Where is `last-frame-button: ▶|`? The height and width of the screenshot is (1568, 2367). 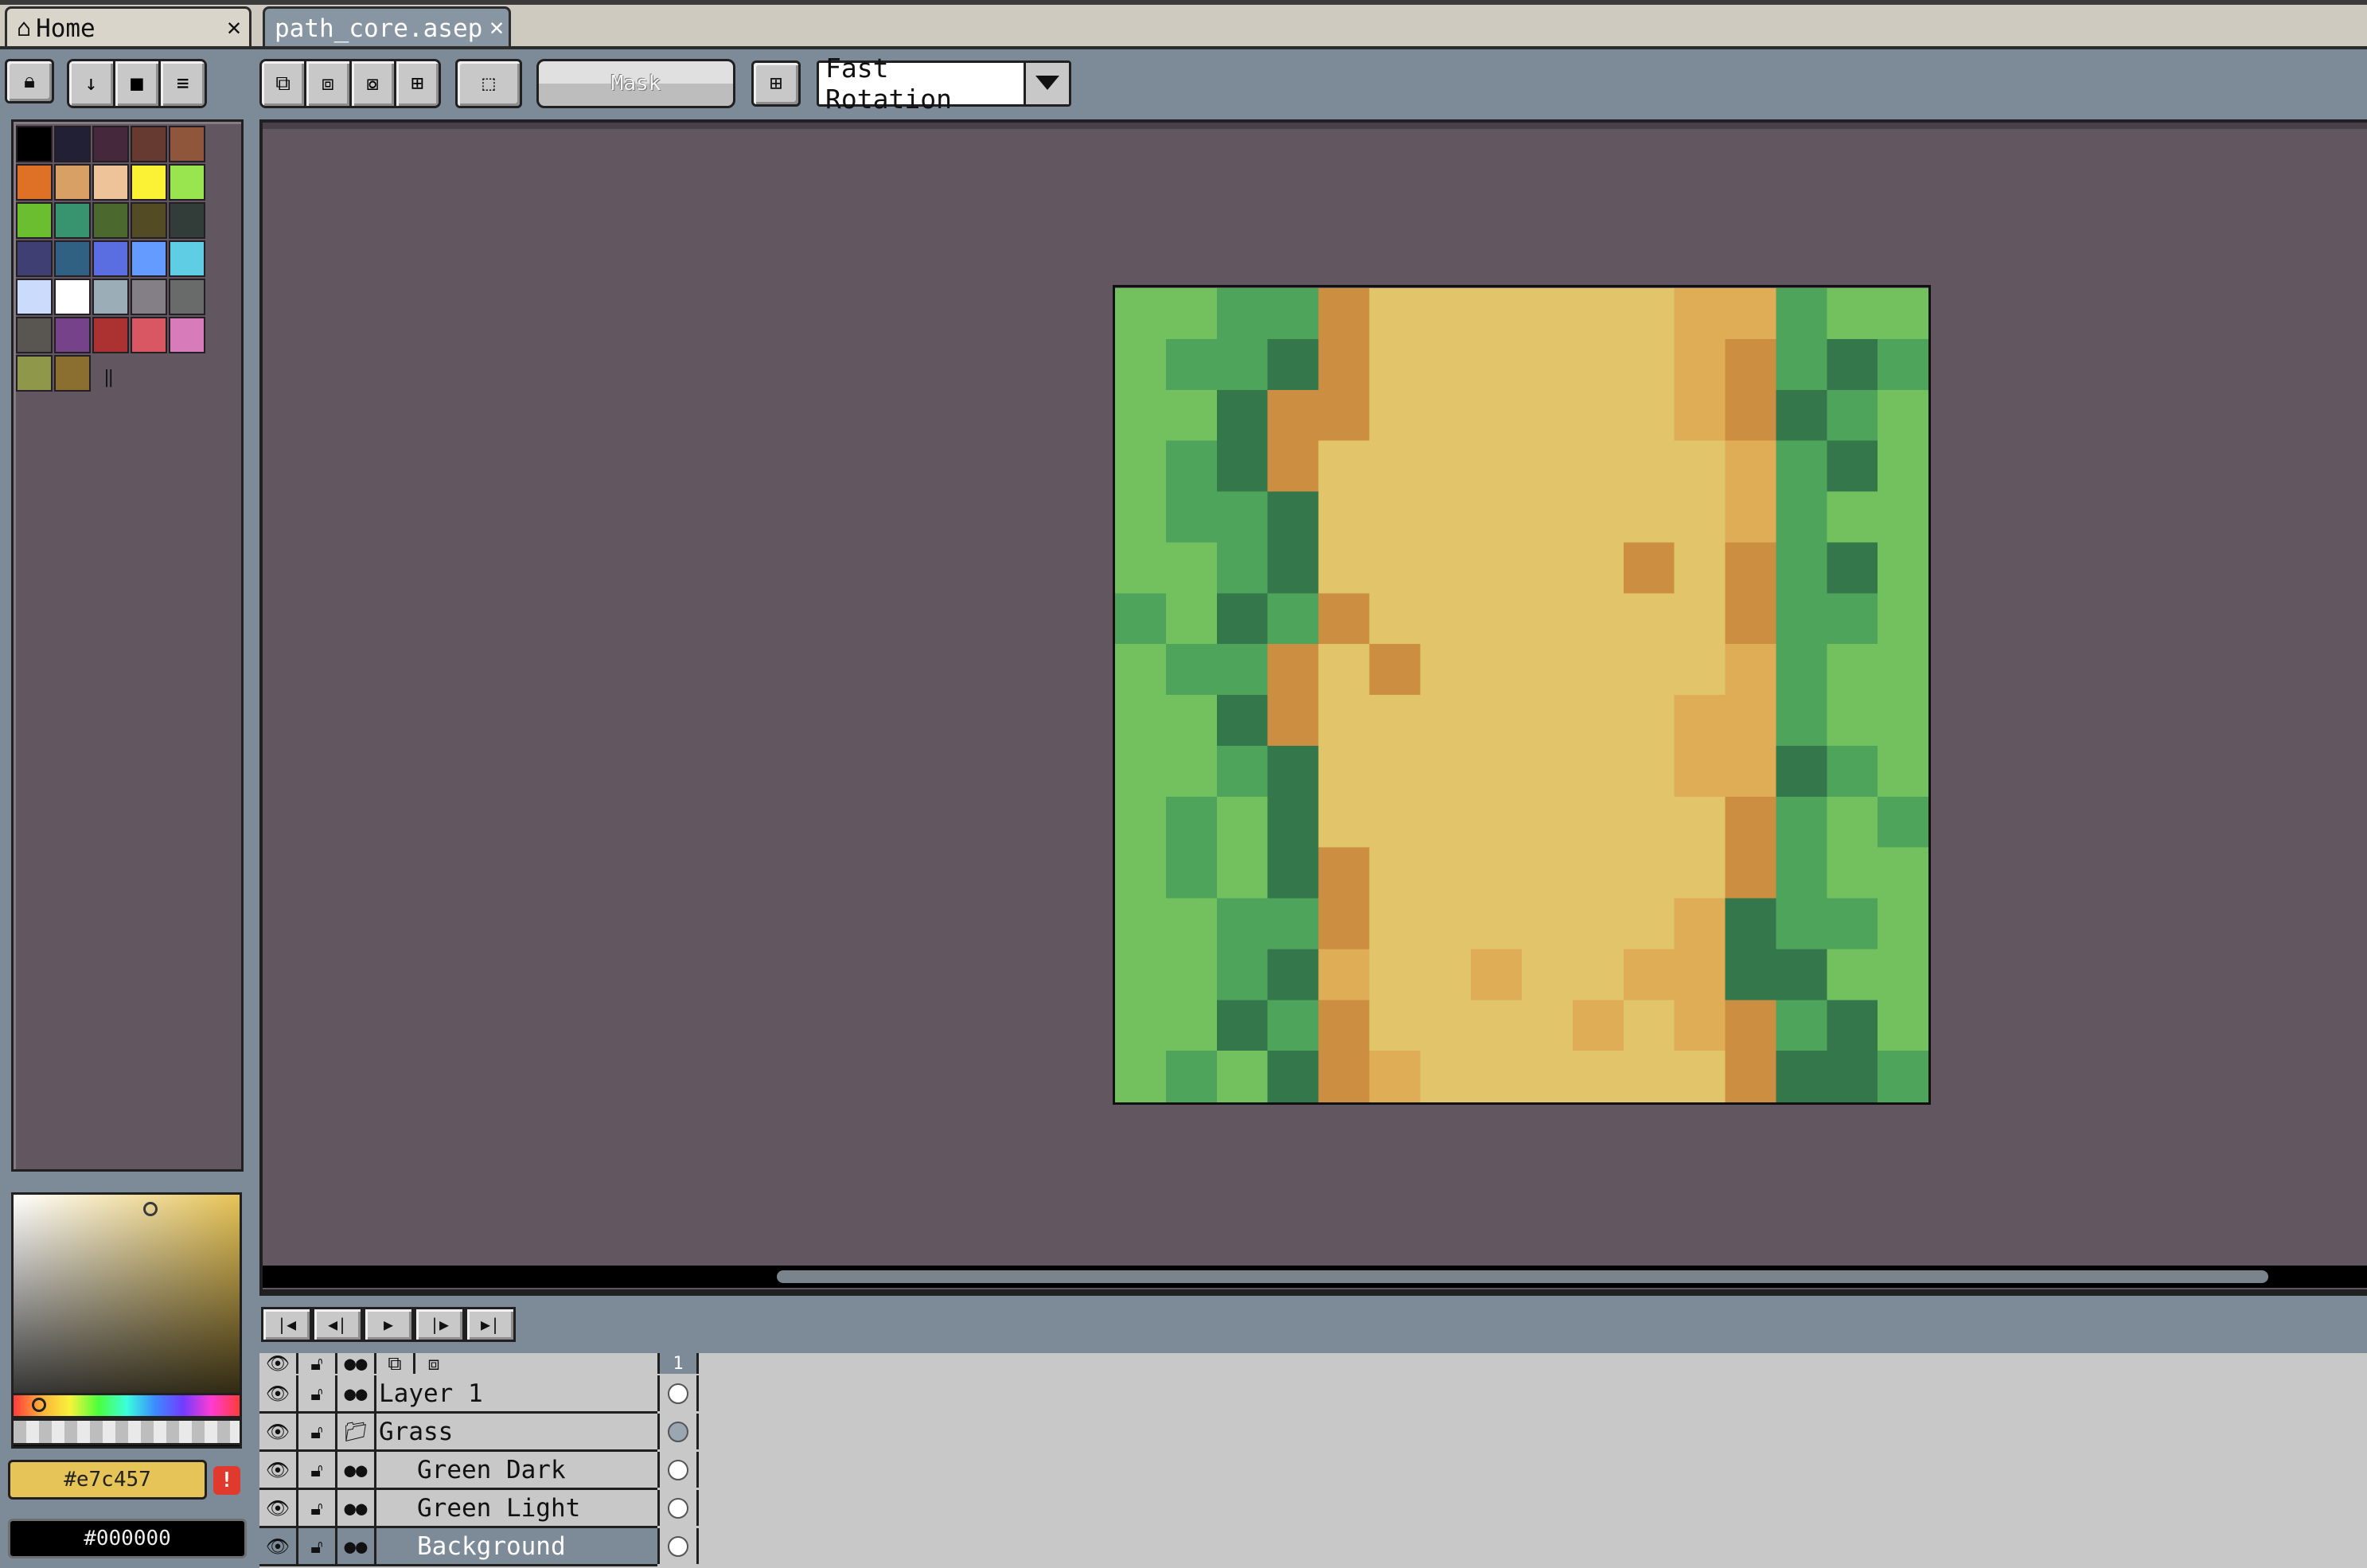
last-frame-button: ▶| is located at coordinates (491, 1325).